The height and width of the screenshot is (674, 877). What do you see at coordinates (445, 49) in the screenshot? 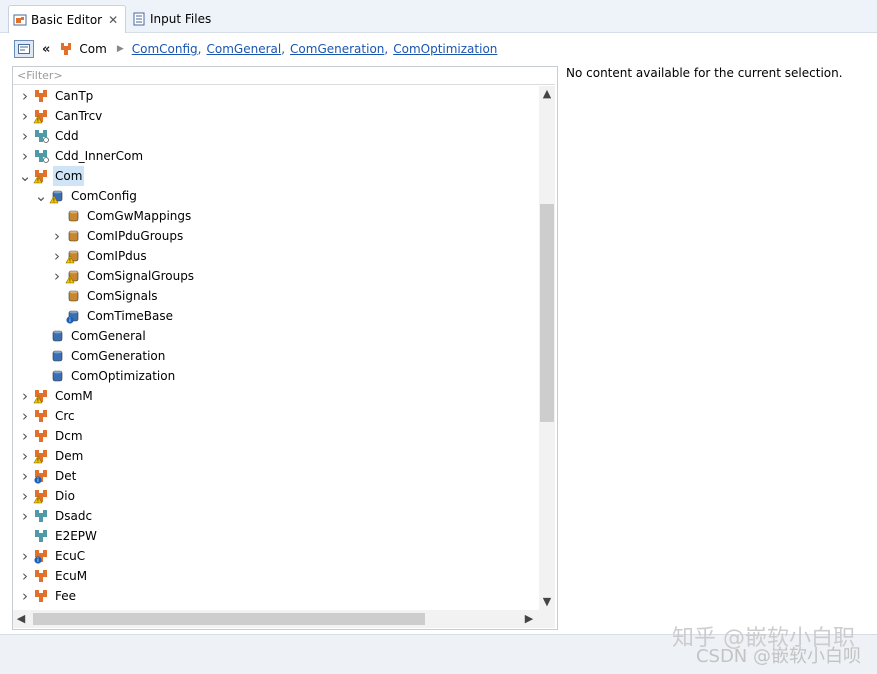
I see `breadcrumb-link-comoptimization: ComOptimization` at bounding box center [445, 49].